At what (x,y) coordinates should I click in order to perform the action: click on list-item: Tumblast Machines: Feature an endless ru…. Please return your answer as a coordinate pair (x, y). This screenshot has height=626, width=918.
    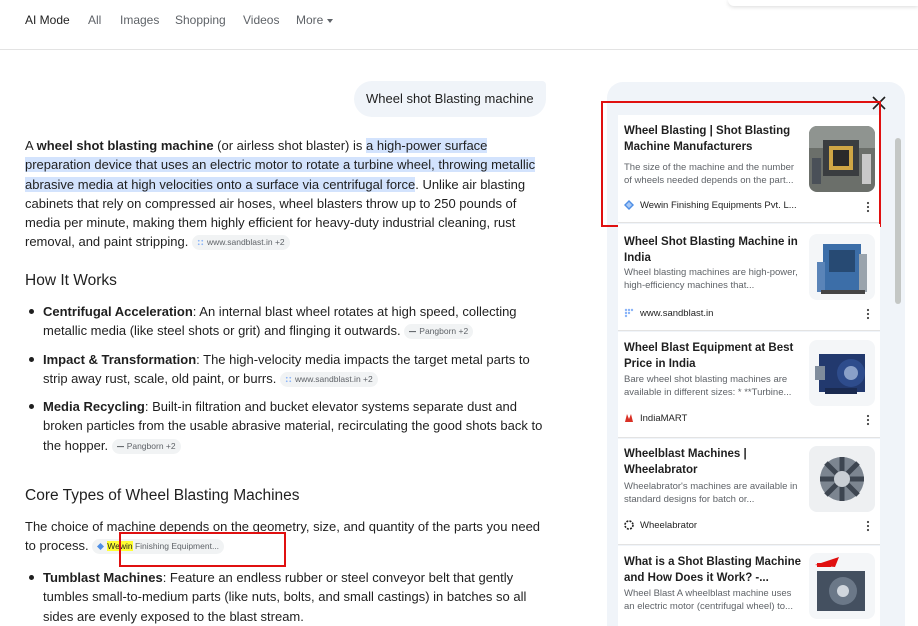
    Looking at the image, I should click on (287, 597).